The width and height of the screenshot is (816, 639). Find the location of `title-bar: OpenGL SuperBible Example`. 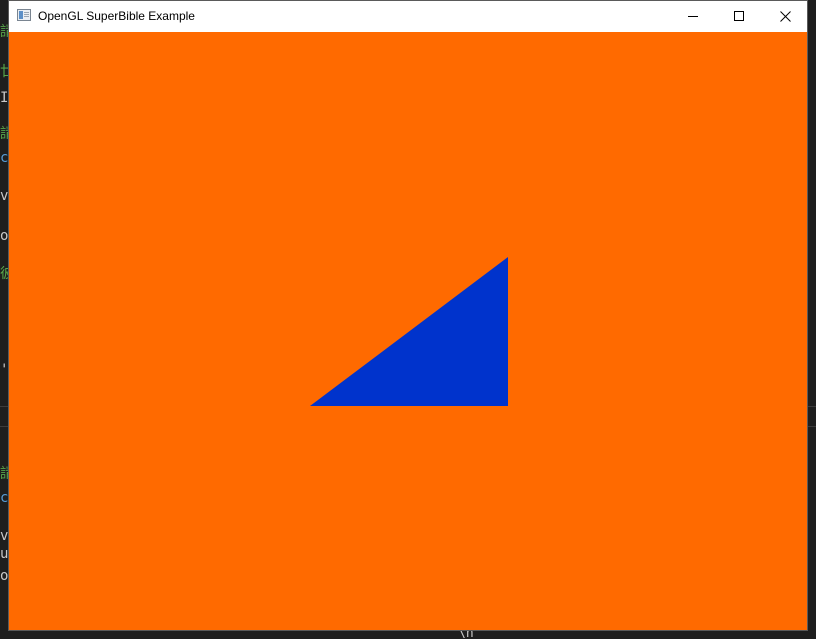

title-bar: OpenGL SuperBible Example is located at coordinates (408, 16).